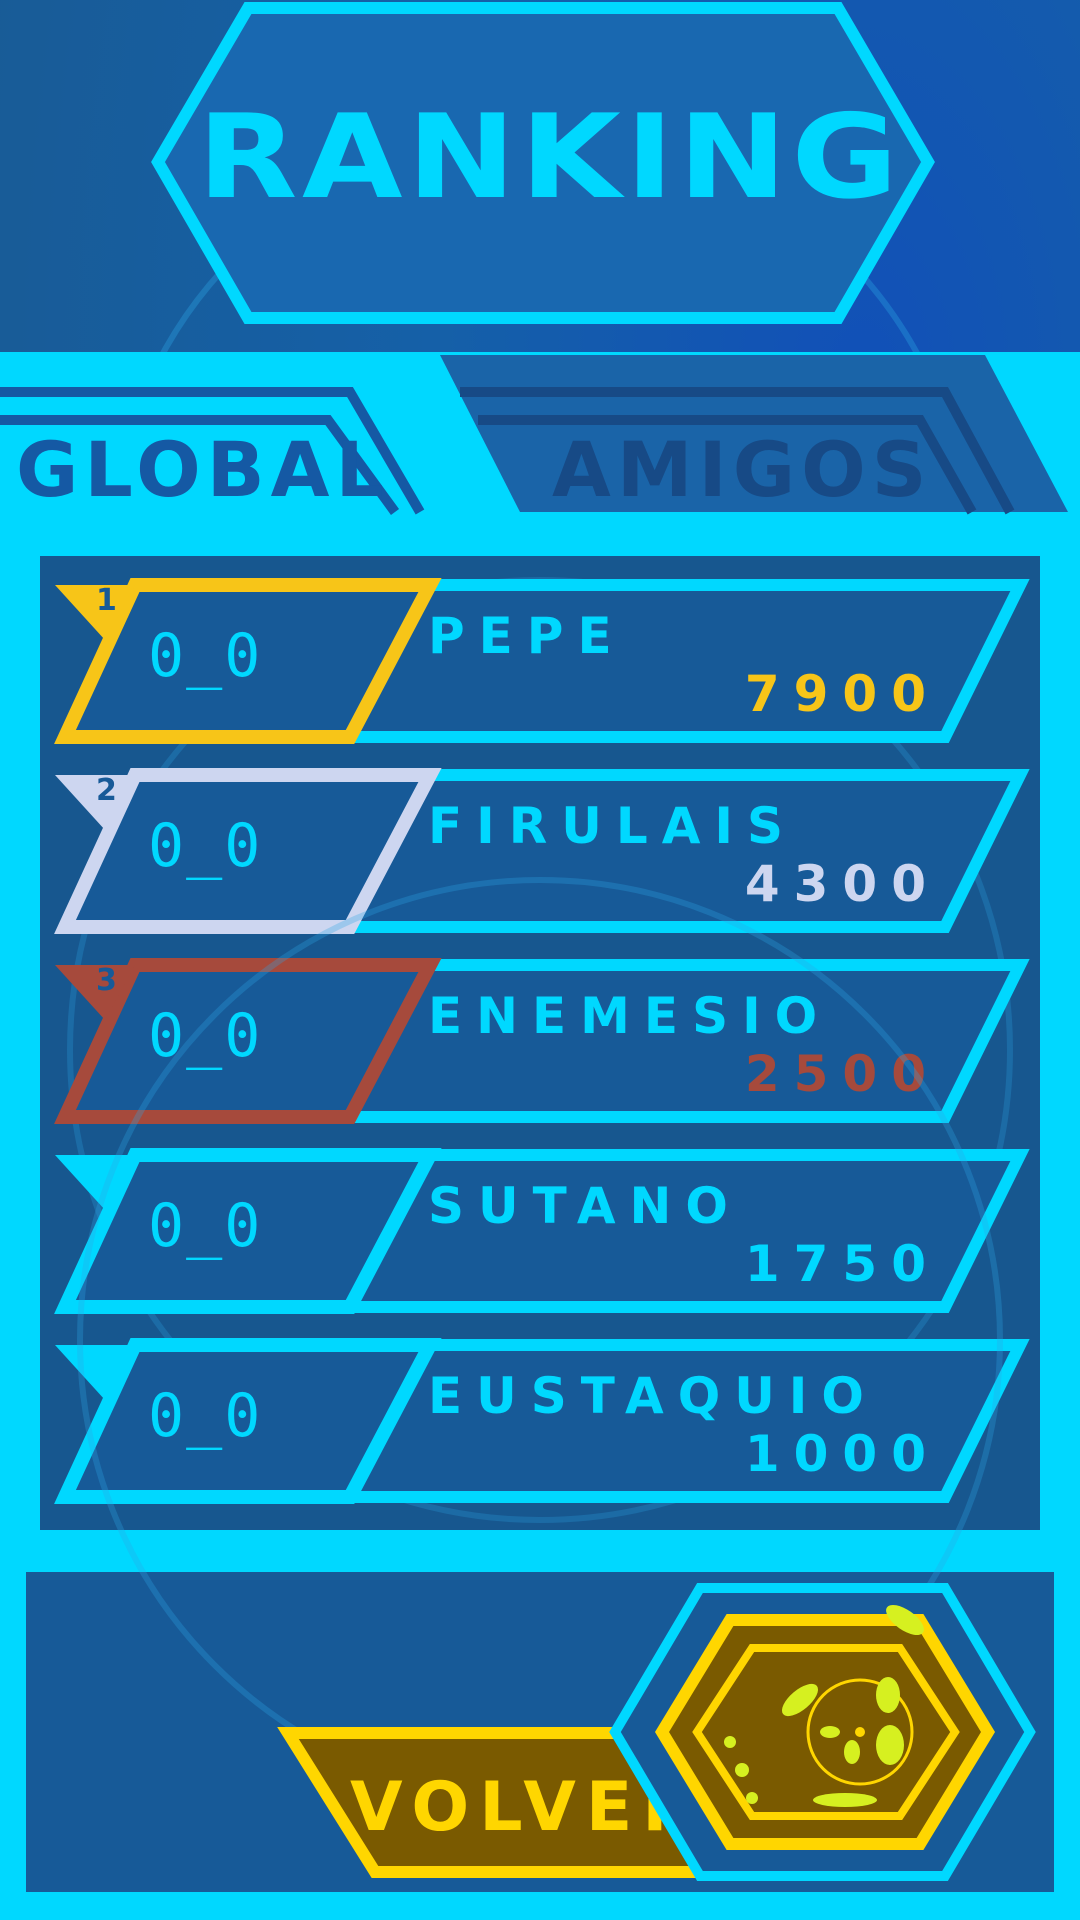 The height and width of the screenshot is (1920, 1080). I want to click on hexagon-emblem-icon, so click(822, 1732).